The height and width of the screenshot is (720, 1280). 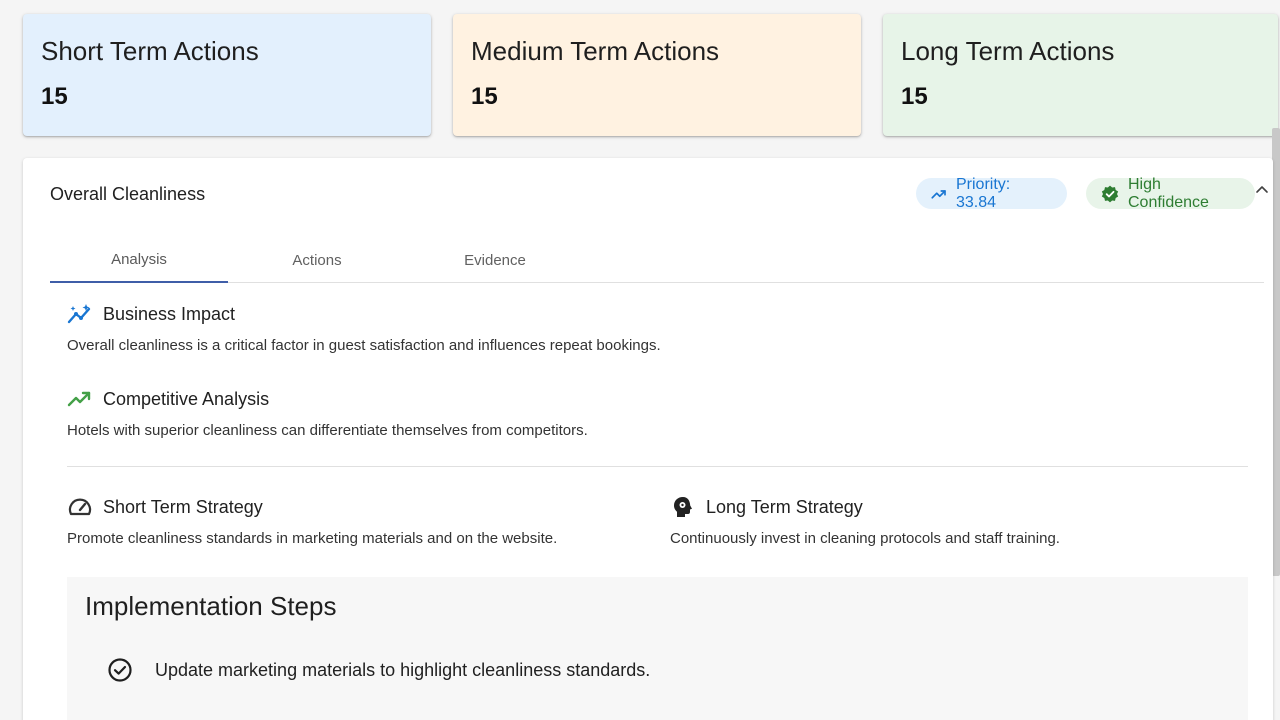 I want to click on medium-term-actions-card: Medium Term Actions 15, so click(x=657, y=75).